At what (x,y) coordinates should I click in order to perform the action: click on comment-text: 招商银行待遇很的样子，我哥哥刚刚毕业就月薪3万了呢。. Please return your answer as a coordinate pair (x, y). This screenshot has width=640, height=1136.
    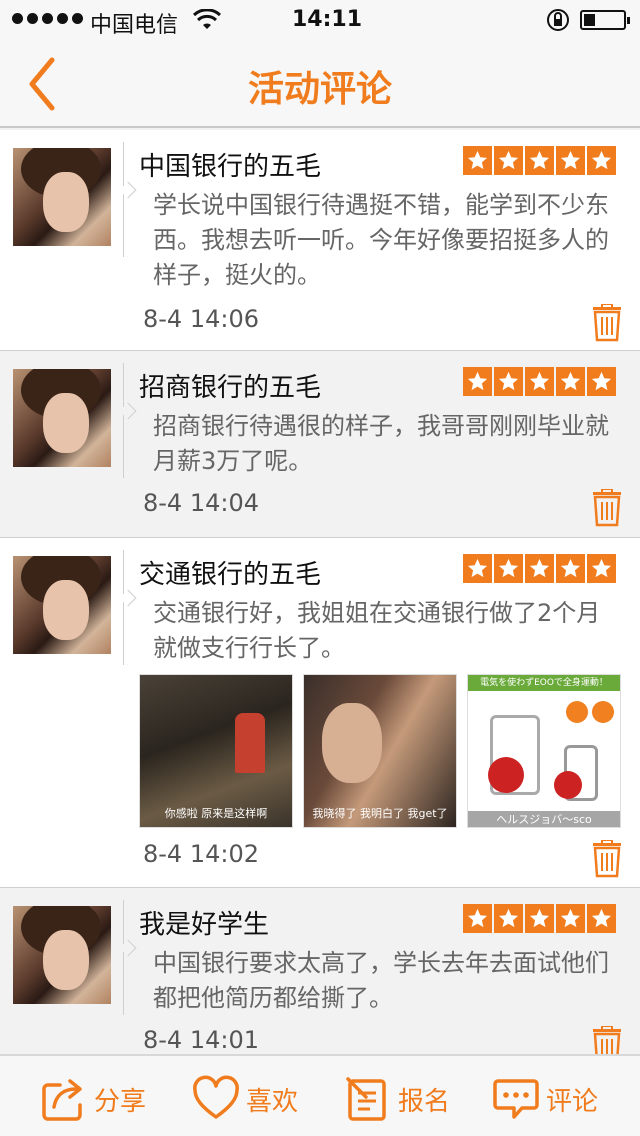
    Looking at the image, I should click on (381, 443).